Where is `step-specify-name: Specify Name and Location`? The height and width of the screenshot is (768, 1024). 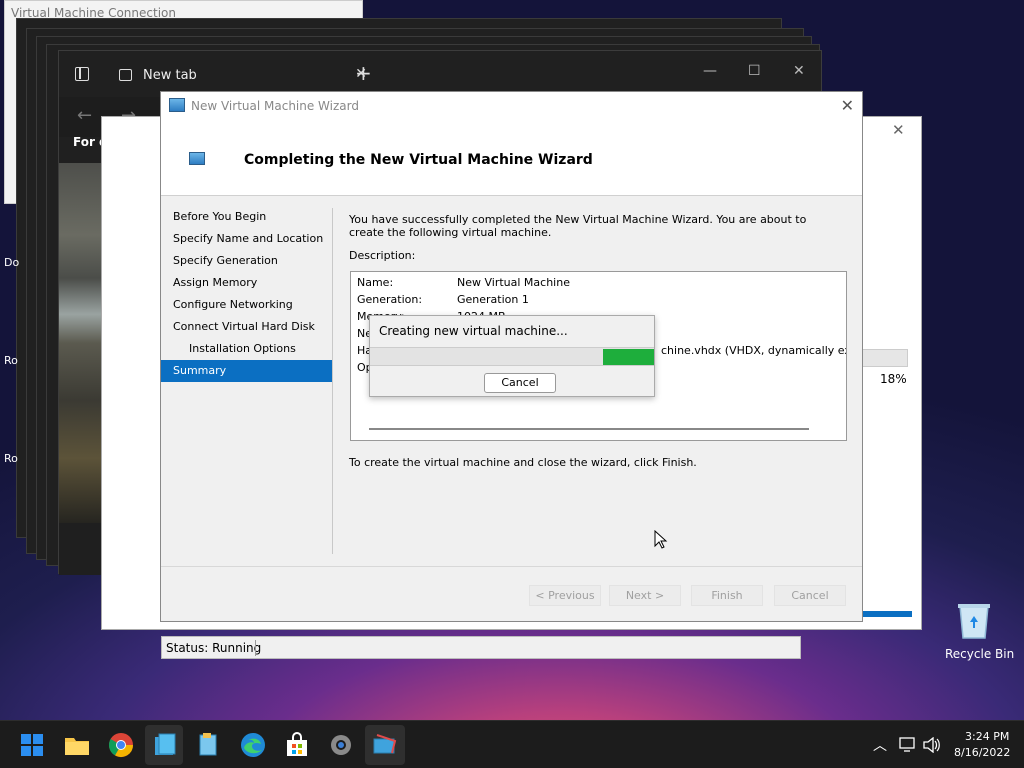
step-specify-name: Specify Name and Location is located at coordinates (246, 239).